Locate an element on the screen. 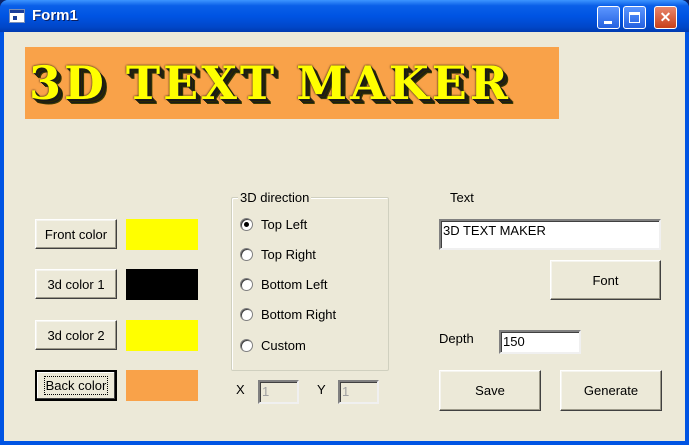  preview-banner: 3D TEXT MAKER is located at coordinates (292, 83).